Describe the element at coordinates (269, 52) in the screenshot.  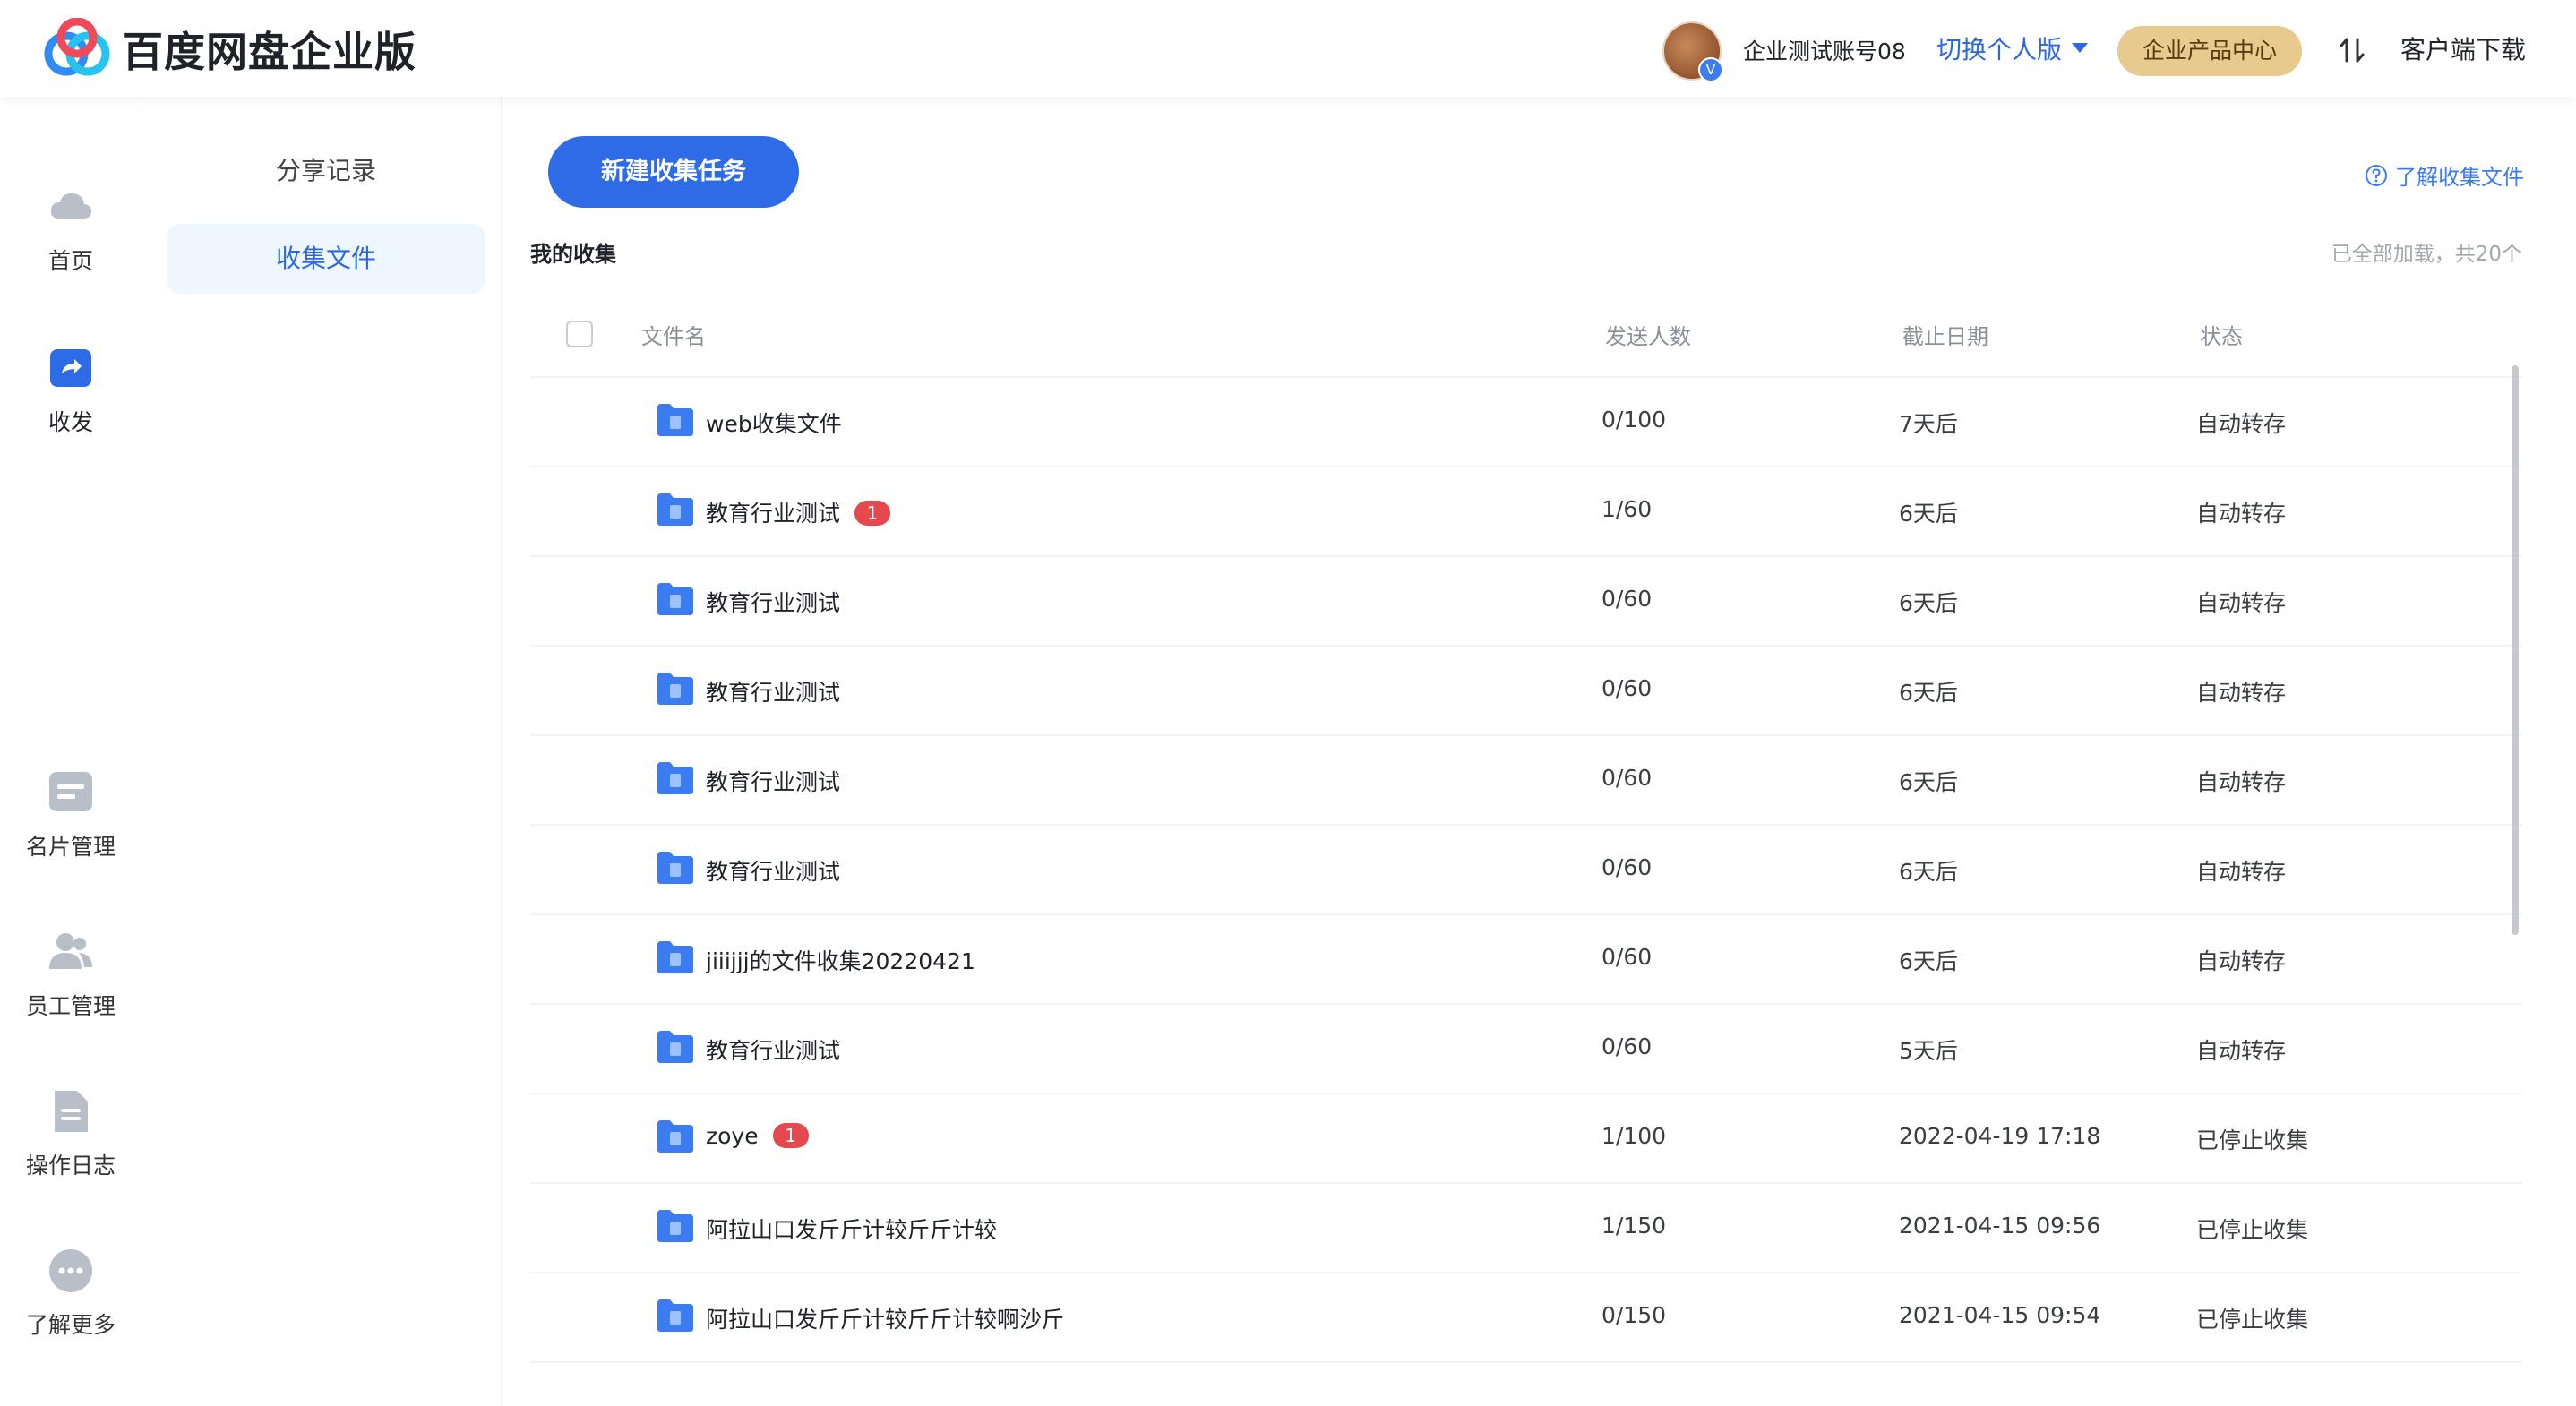
I see `brand-title: 百度网盘企业版` at that location.